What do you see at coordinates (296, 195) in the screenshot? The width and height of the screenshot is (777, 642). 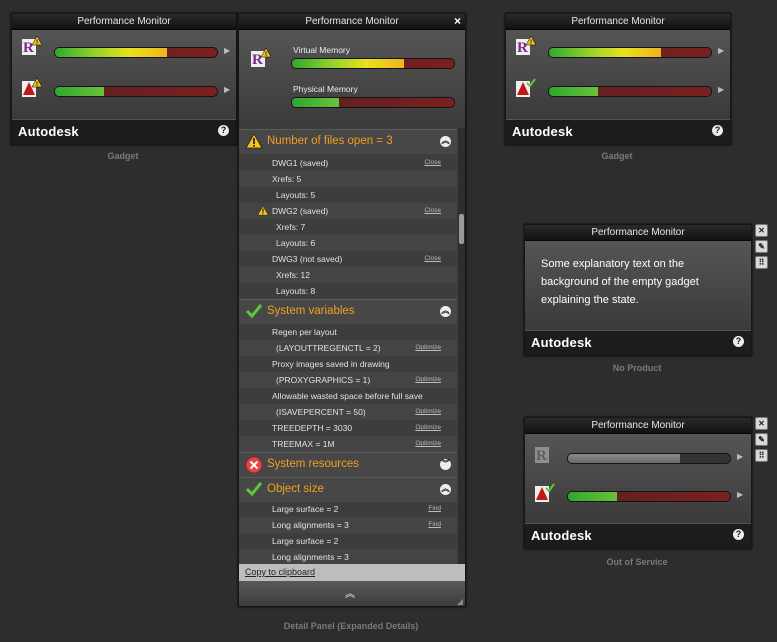 I see `list-item: Layouts: 5` at bounding box center [296, 195].